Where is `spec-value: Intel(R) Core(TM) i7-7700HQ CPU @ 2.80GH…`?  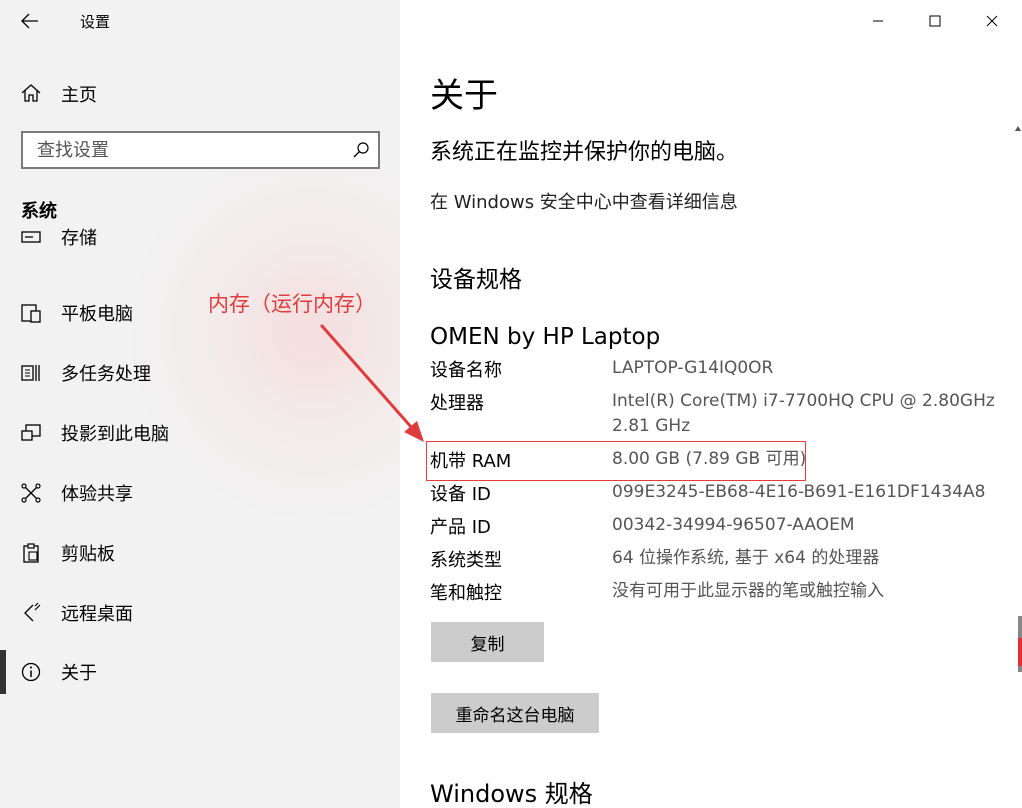 spec-value: Intel(R) Core(TM) i7-7700HQ CPU @ 2.80GH… is located at coordinates (803, 413).